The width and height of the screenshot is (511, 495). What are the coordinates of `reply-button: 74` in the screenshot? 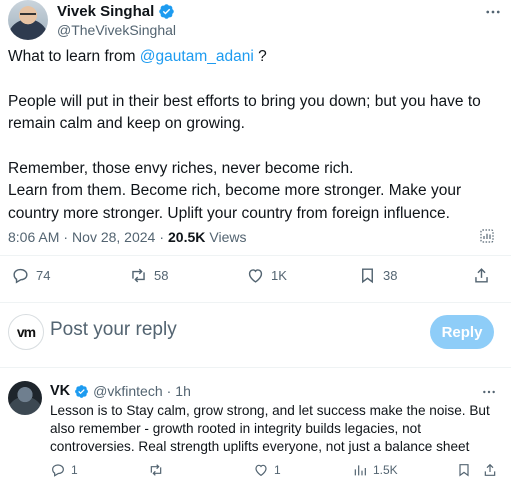 It's located at (30, 275).